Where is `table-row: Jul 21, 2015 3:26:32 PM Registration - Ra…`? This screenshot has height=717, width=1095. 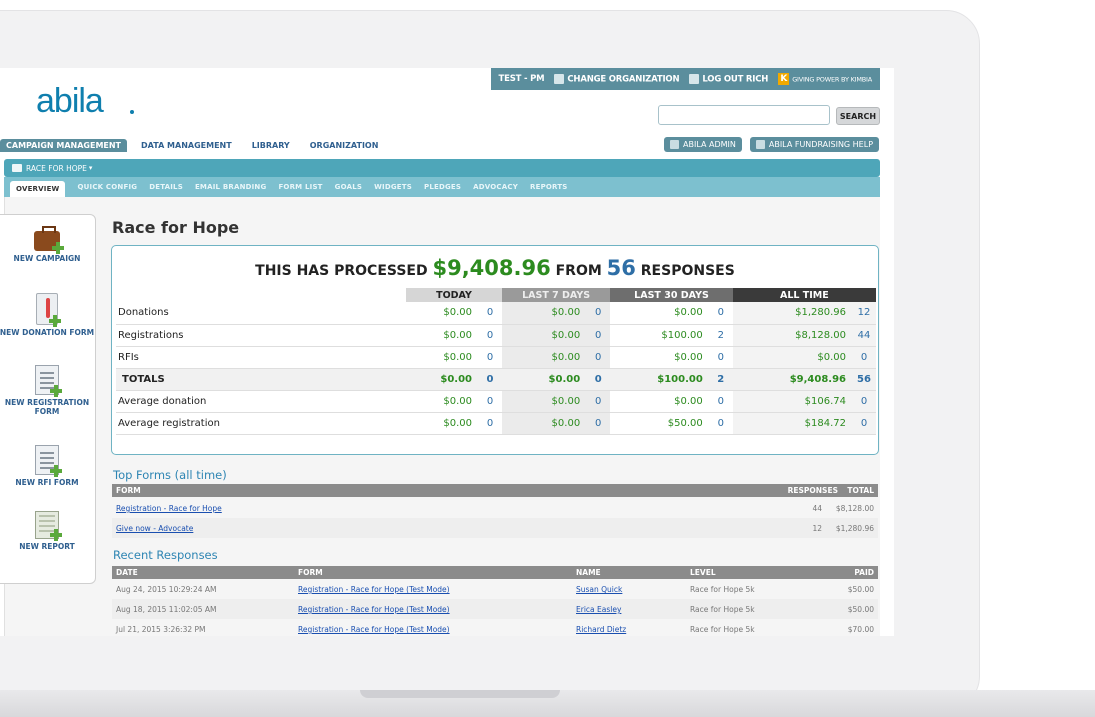
table-row: Jul 21, 2015 3:26:32 PM Registration - Ra… is located at coordinates (495, 627).